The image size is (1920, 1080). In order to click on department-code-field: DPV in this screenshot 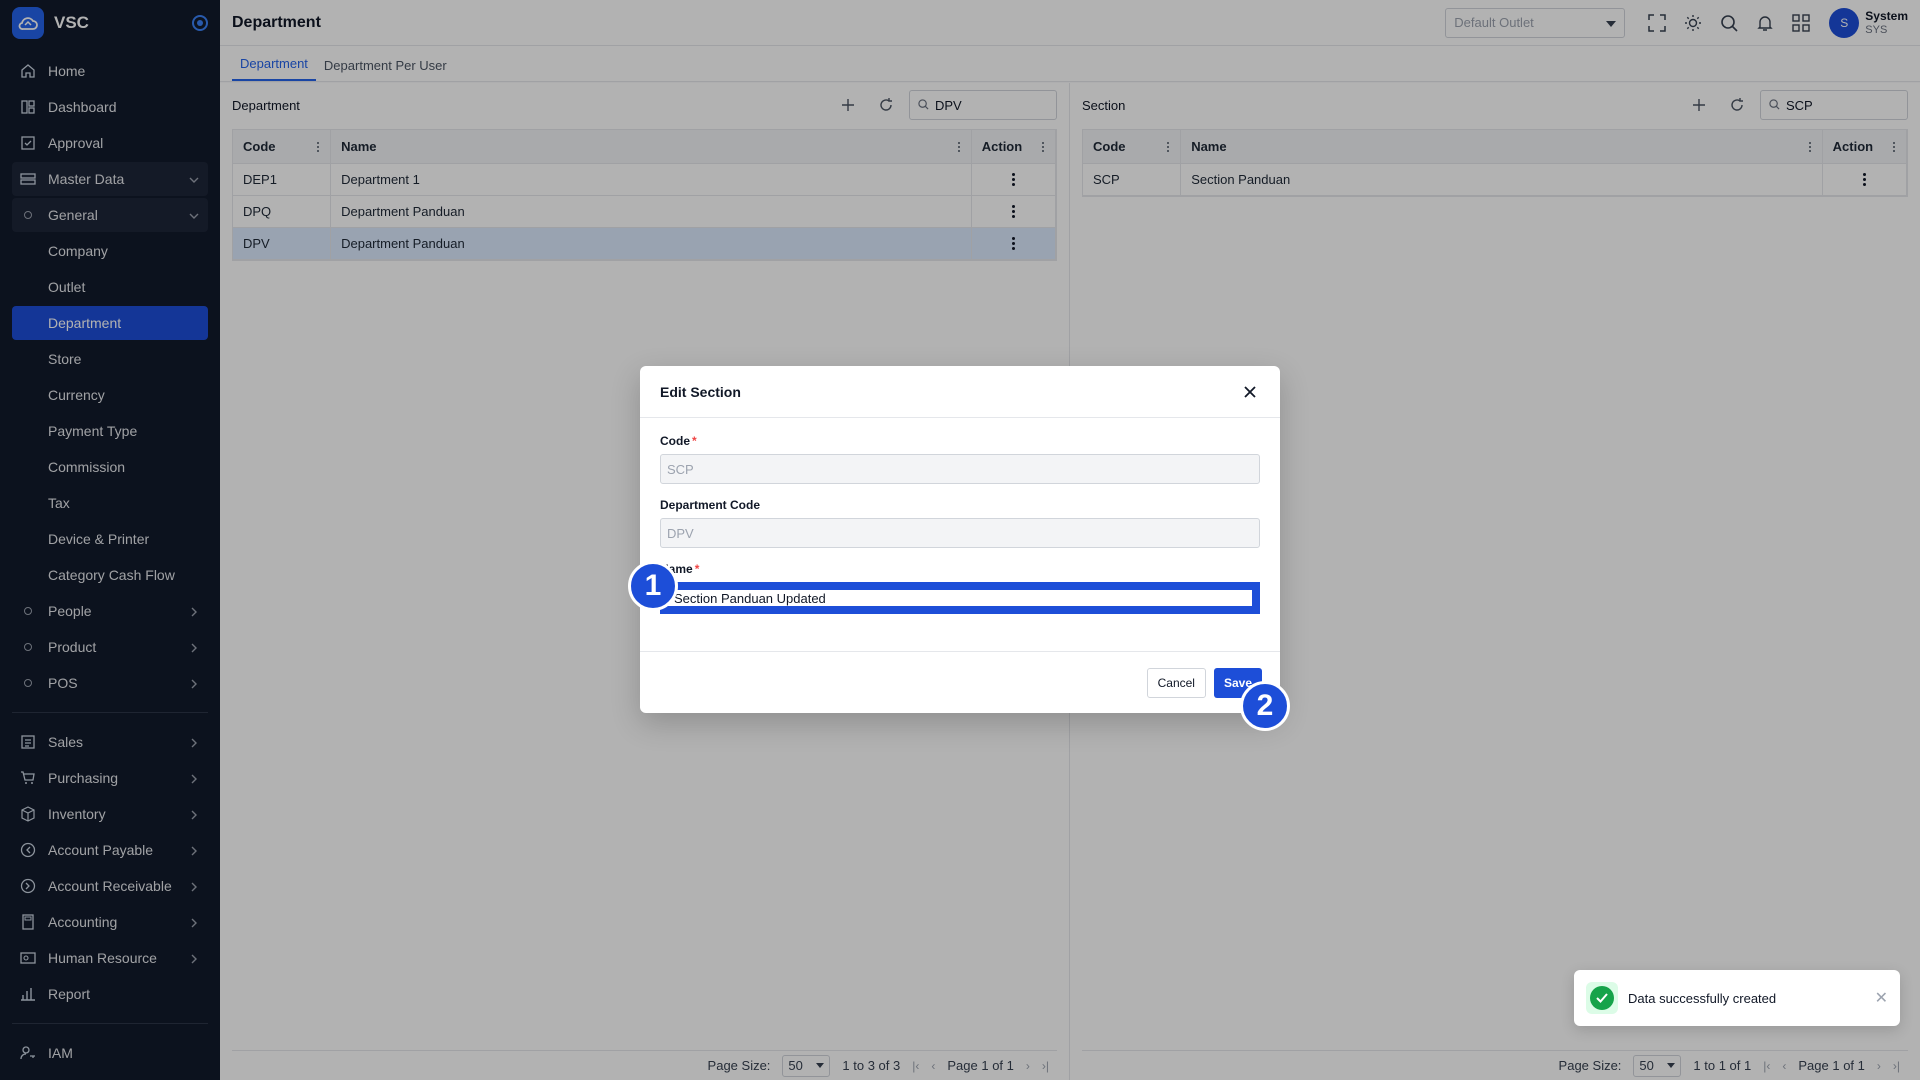, I will do `click(960, 533)`.